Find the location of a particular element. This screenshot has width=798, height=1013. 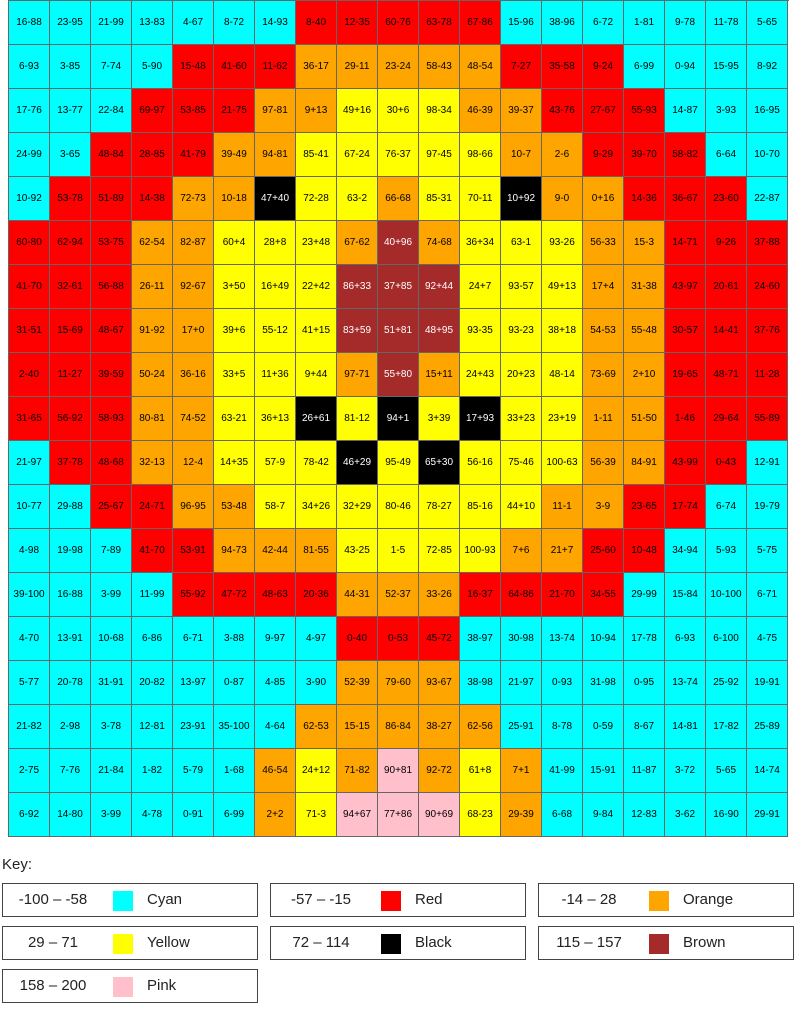

grid-cell: 23+19 is located at coordinates (562, 419).